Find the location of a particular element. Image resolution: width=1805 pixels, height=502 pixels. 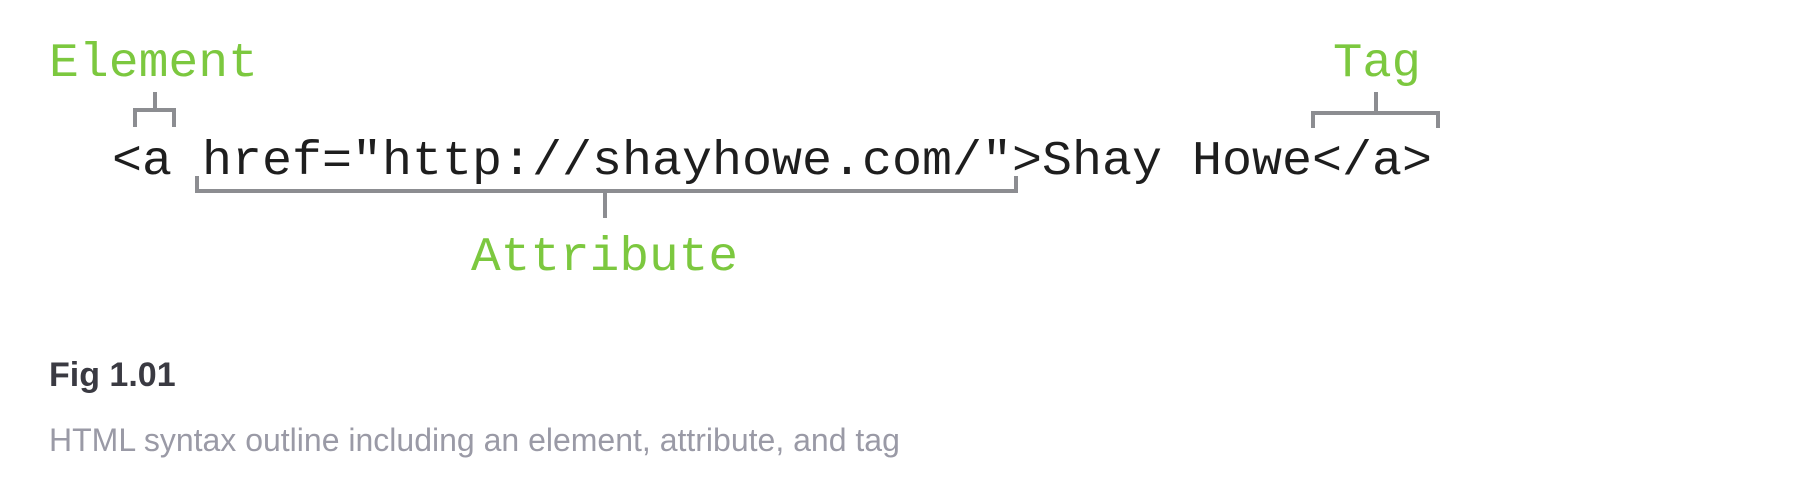

tag-label: Tag is located at coordinates (1377, 64).